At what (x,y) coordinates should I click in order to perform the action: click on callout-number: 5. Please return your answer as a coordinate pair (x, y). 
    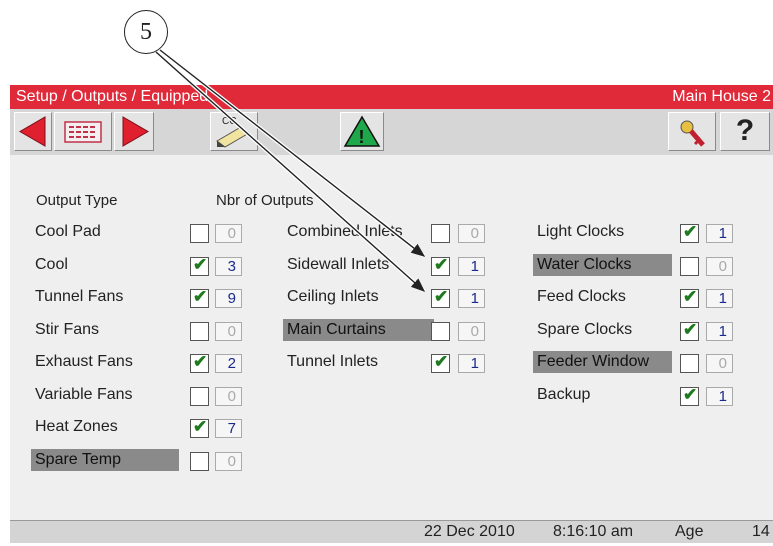
    Looking at the image, I should click on (146, 32).